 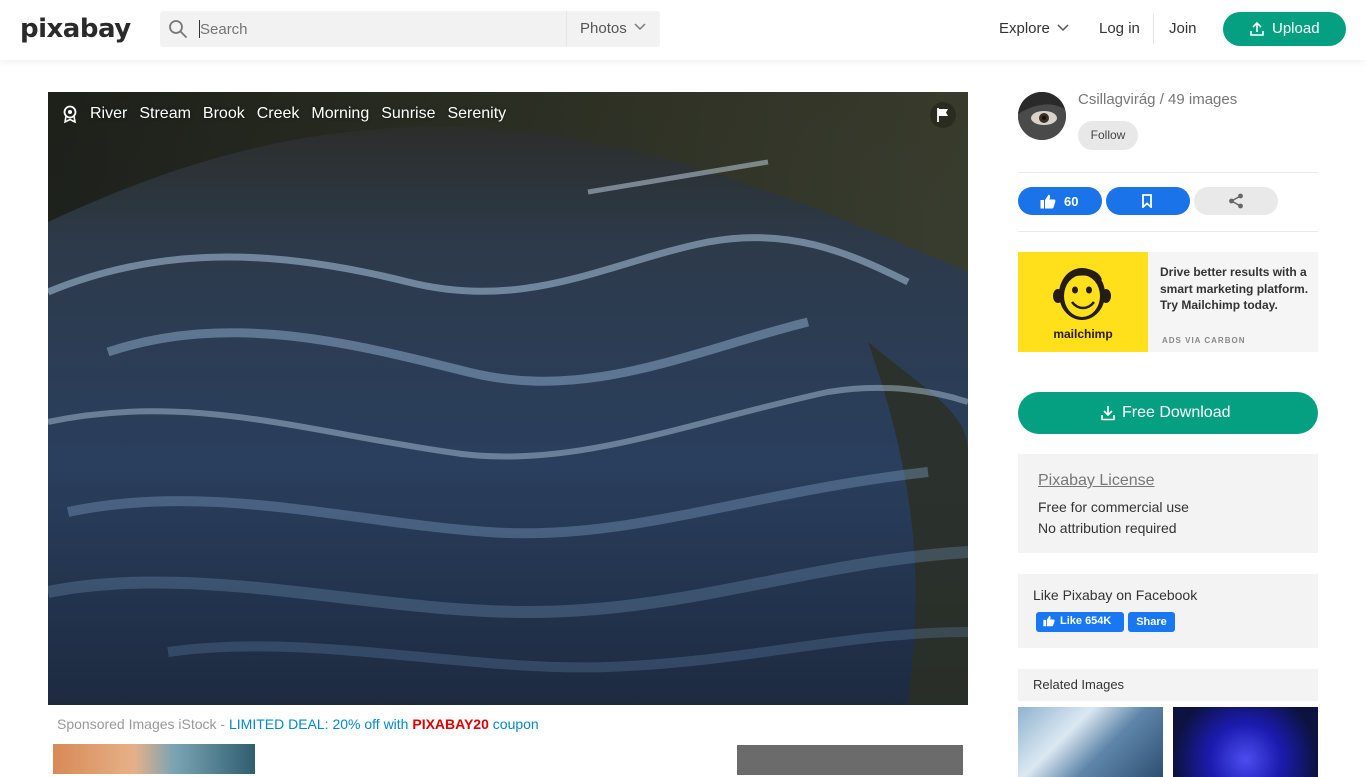 What do you see at coordinates (1203, 340) in the screenshot?
I see `ads-via-carbon: ADS VIA CARBON` at bounding box center [1203, 340].